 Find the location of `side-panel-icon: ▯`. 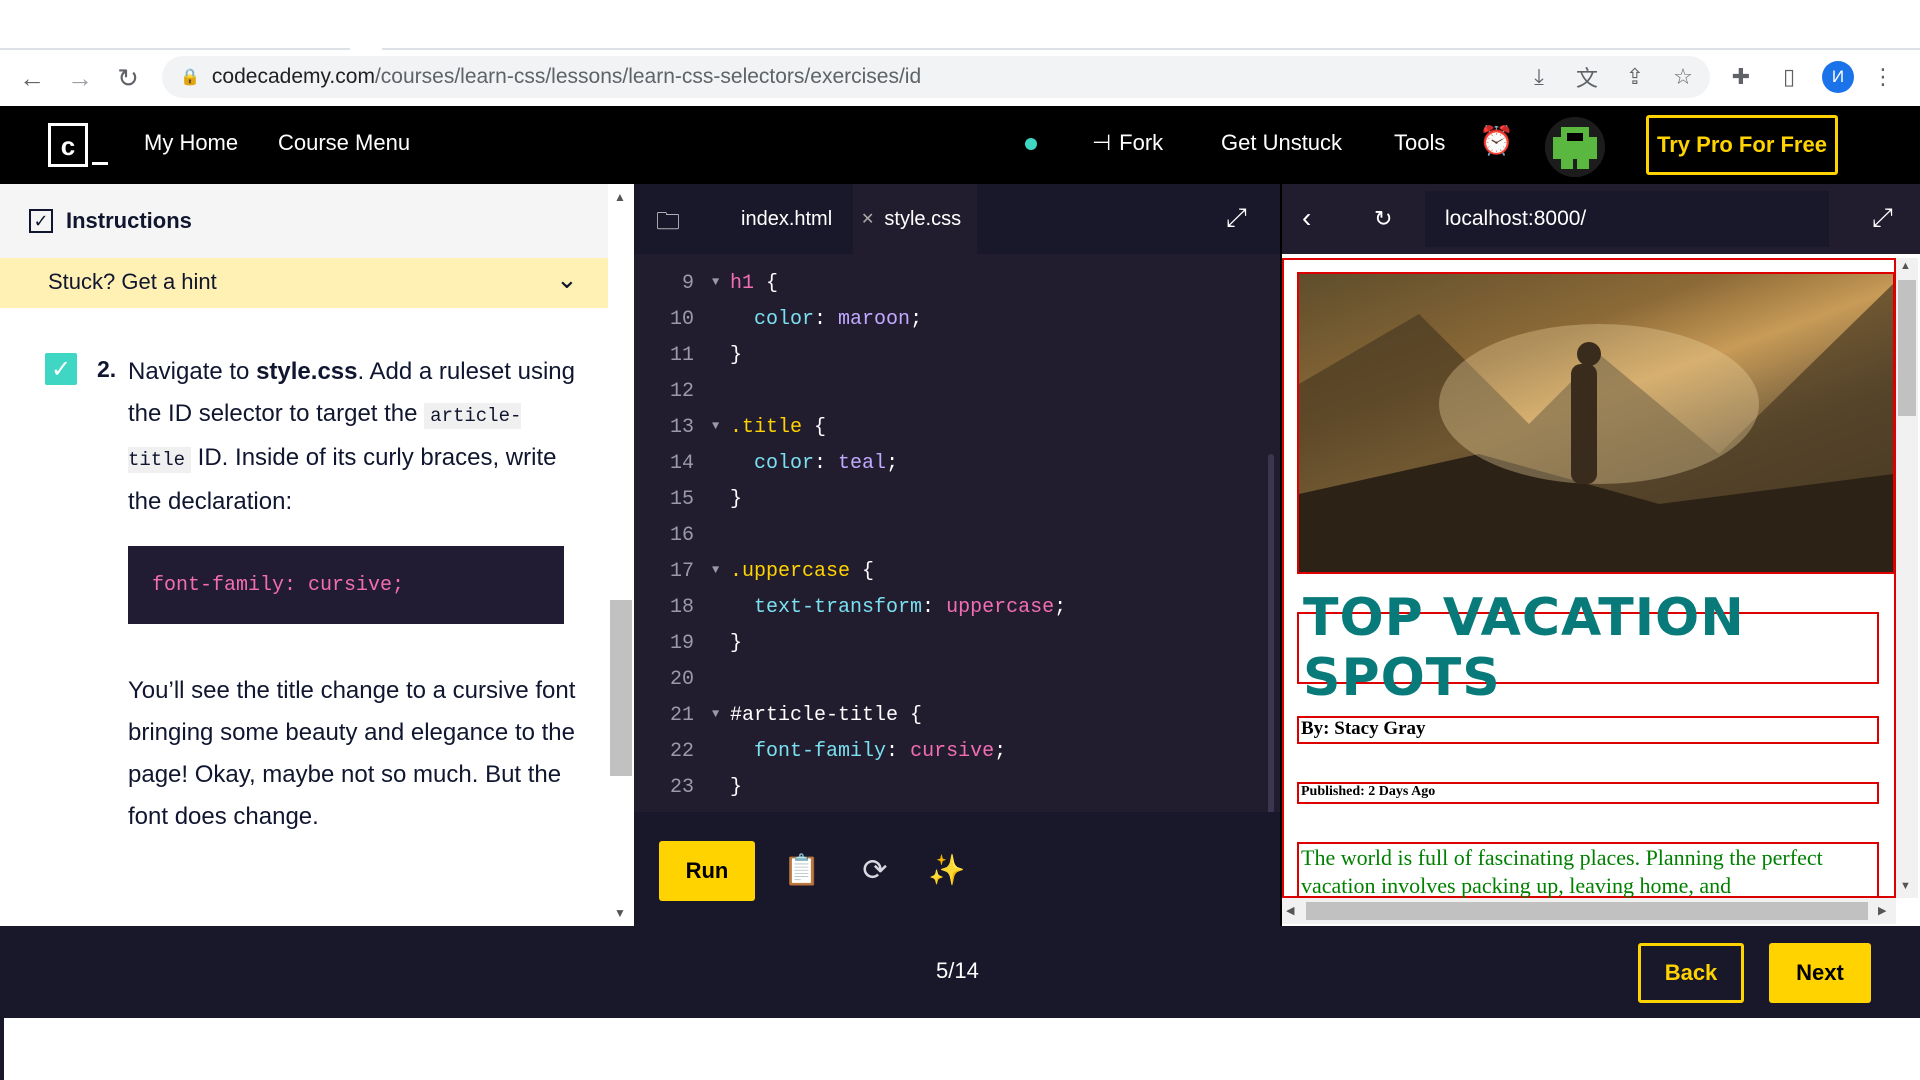

side-panel-icon: ▯ is located at coordinates (1789, 77).